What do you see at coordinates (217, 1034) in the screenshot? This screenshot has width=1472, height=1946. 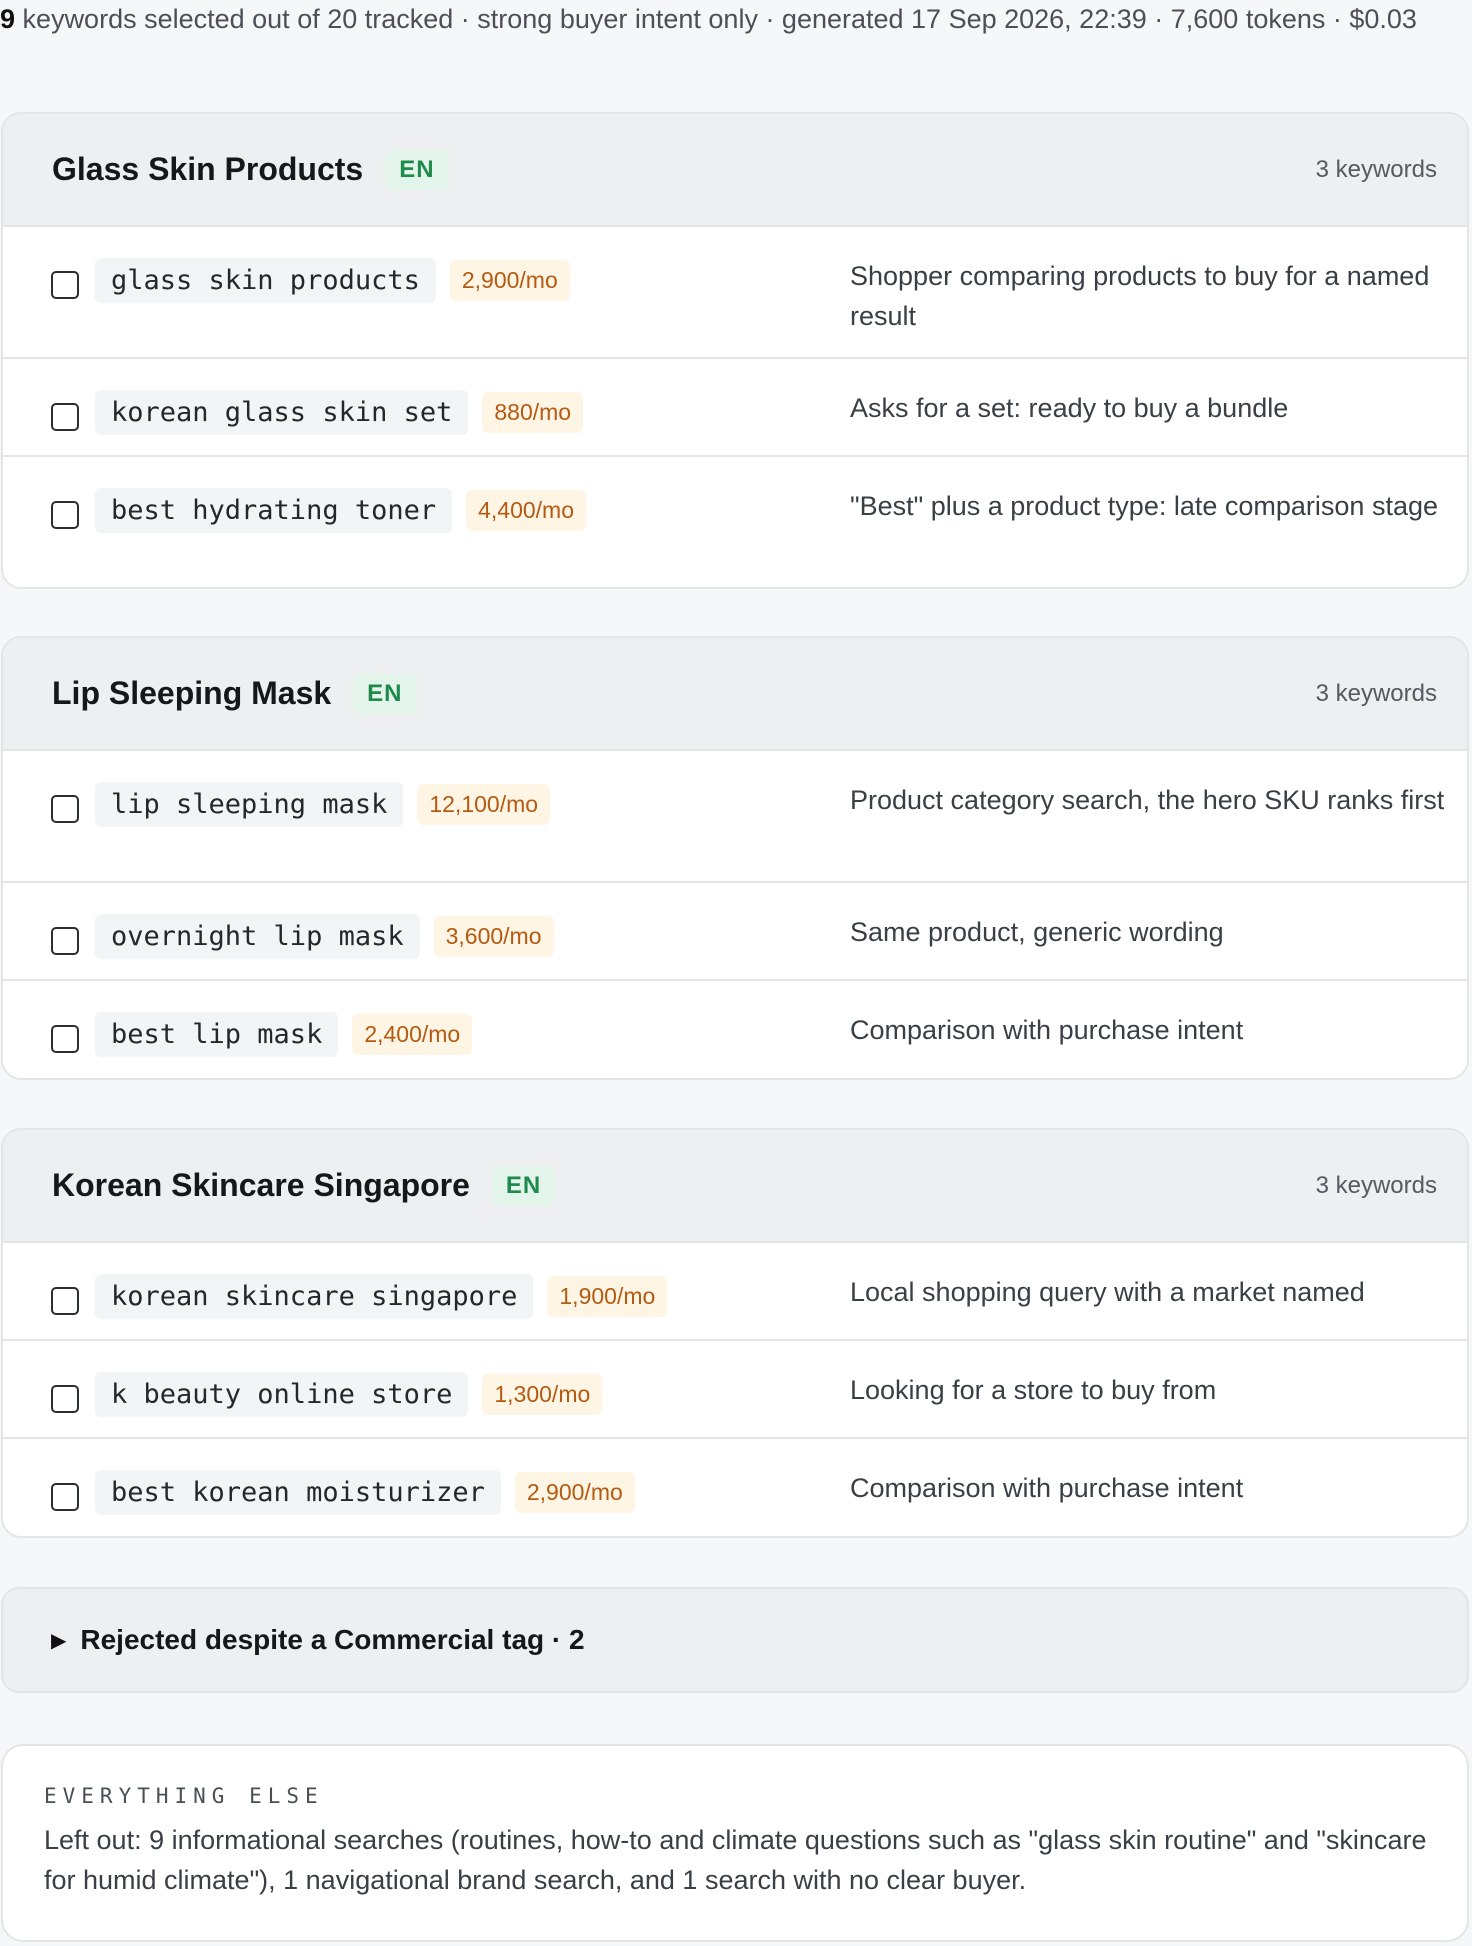 I see `keyword-text: best lip mask` at bounding box center [217, 1034].